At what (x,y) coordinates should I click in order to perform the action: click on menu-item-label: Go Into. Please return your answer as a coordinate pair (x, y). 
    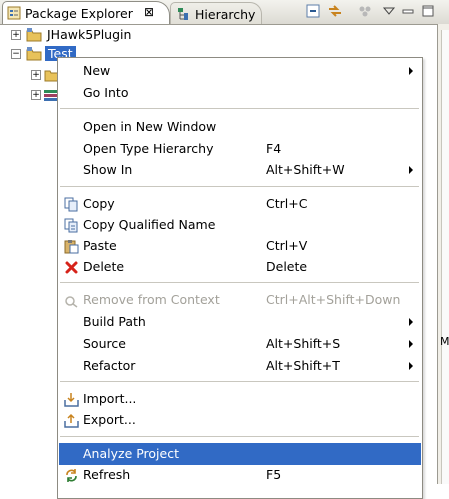
    Looking at the image, I should click on (106, 92).